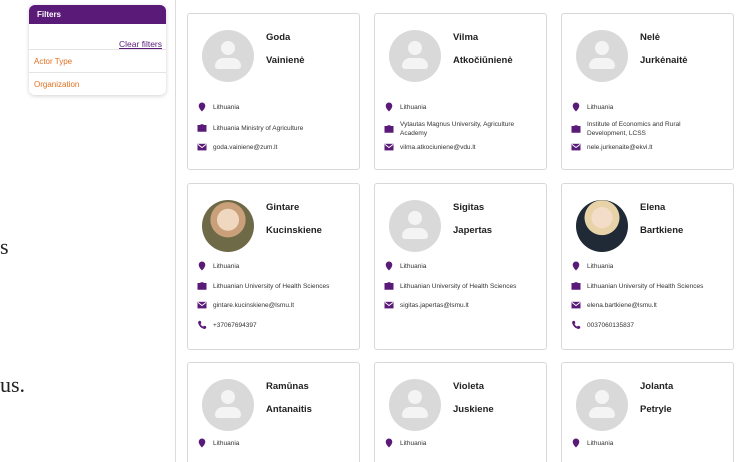  I want to click on email: goda.vainiene@zum.lt, so click(245, 147).